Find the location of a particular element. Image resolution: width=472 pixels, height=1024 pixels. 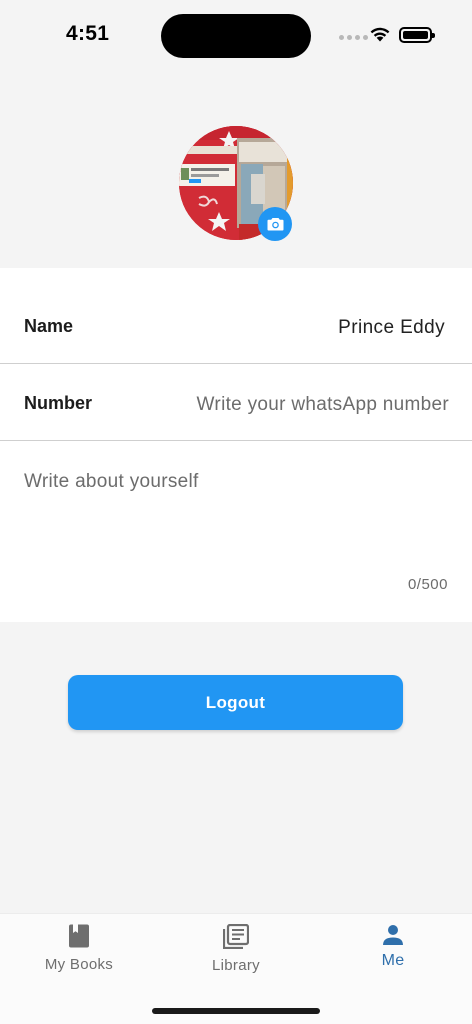

character-counter: 0/500 is located at coordinates (427, 584).